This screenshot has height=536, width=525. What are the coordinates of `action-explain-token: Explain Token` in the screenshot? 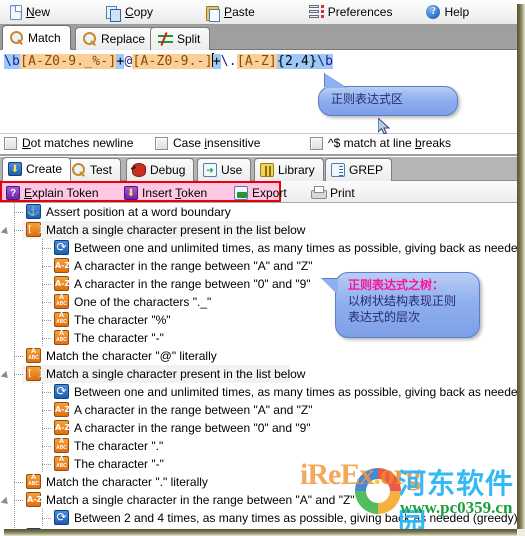 It's located at (52, 192).